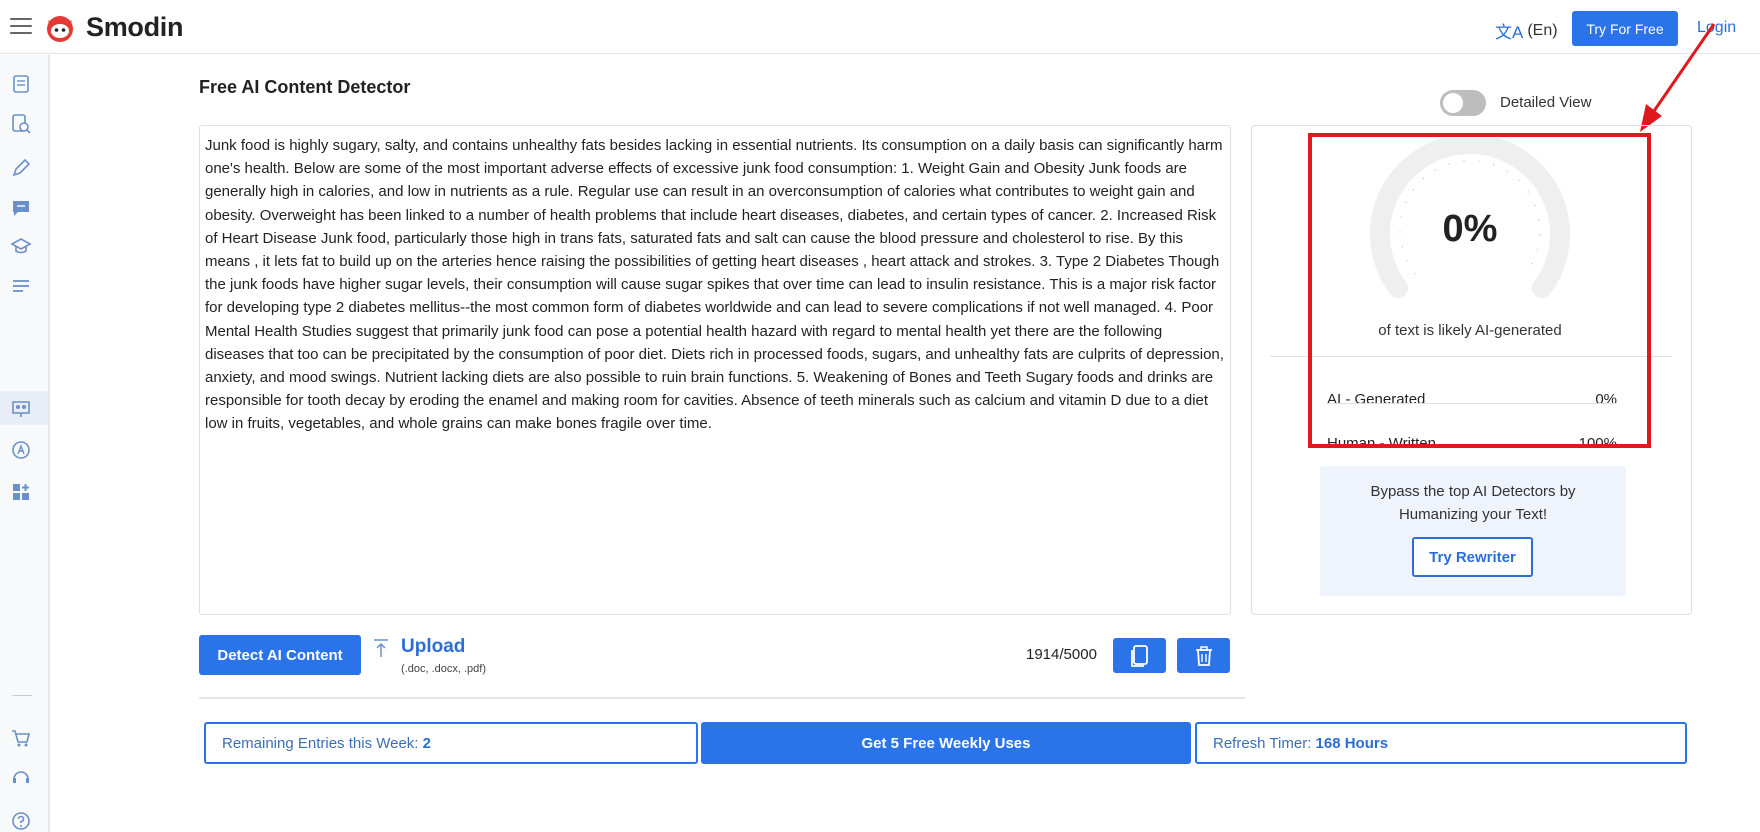 The width and height of the screenshot is (1760, 832). What do you see at coordinates (60, 28) in the screenshot?
I see `smodin-logo-icon` at bounding box center [60, 28].